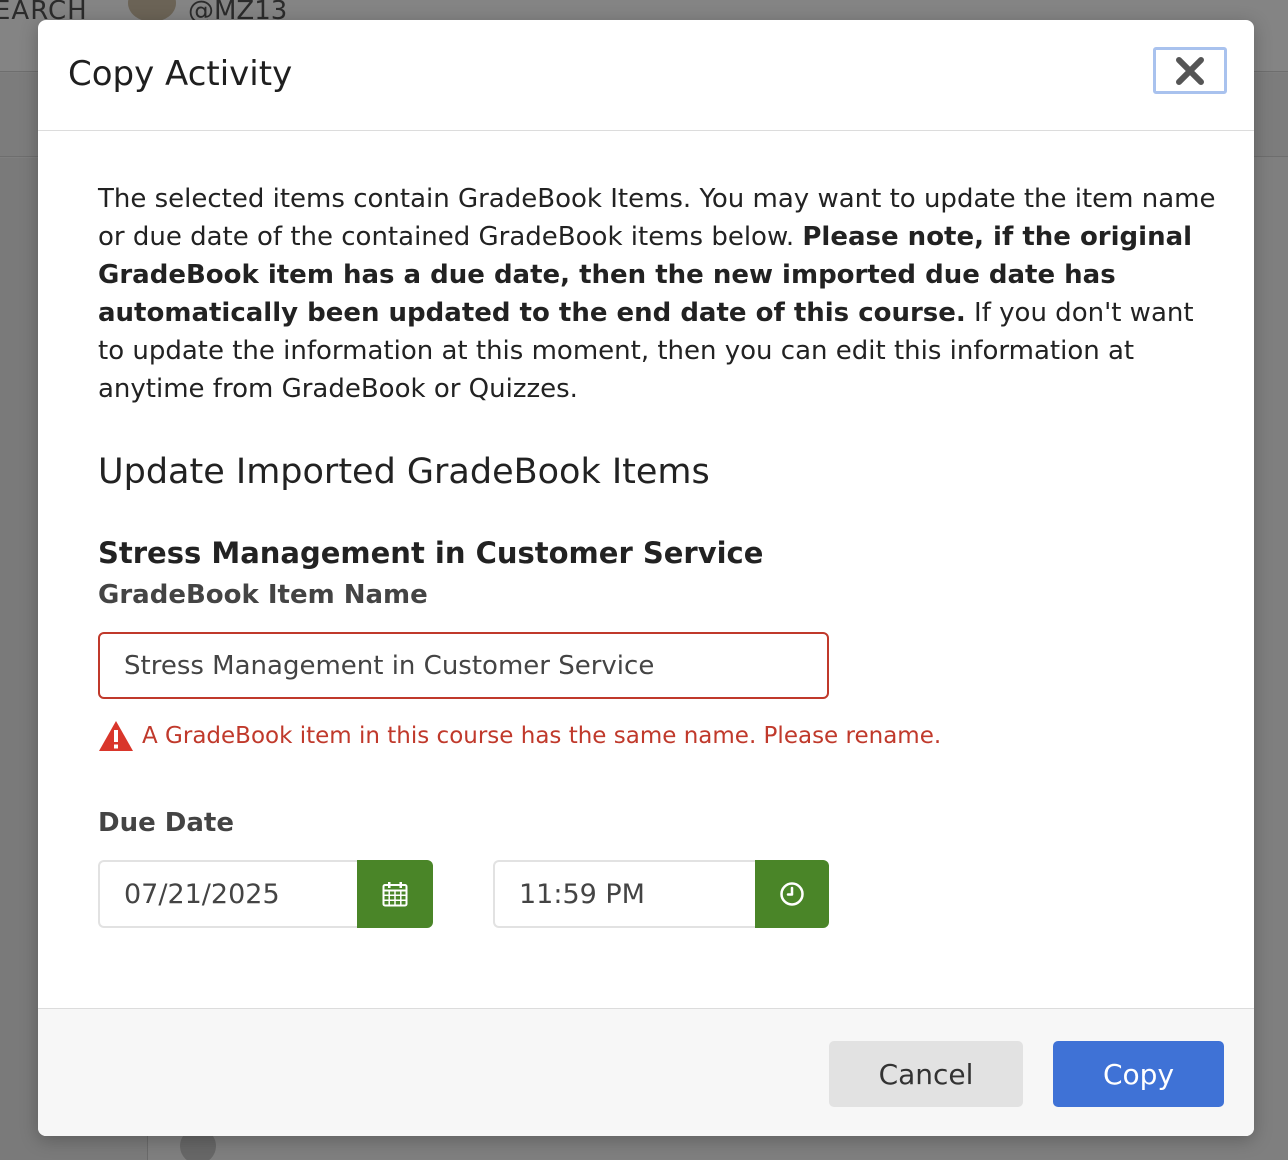 The width and height of the screenshot is (1288, 1160). I want to click on background-avatar, so click(152, 11).